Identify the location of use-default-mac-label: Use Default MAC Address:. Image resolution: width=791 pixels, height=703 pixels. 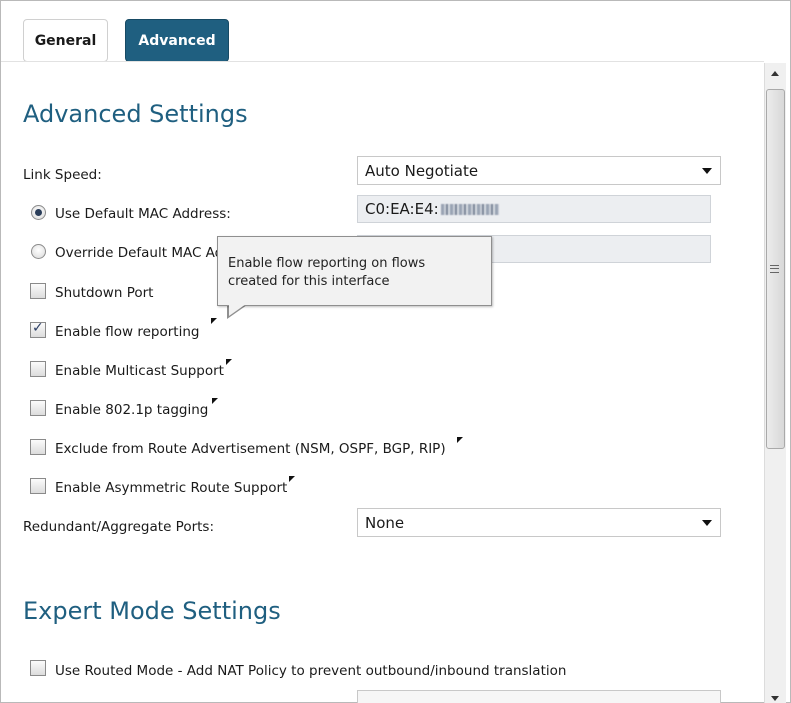
(143, 214).